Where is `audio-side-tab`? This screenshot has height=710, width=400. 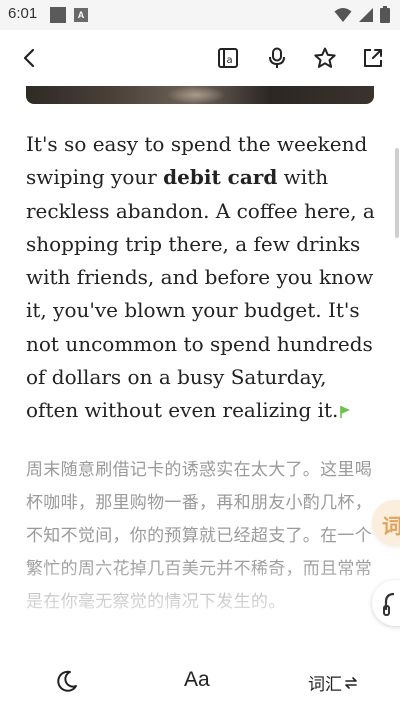 audio-side-tab is located at coordinates (386, 603).